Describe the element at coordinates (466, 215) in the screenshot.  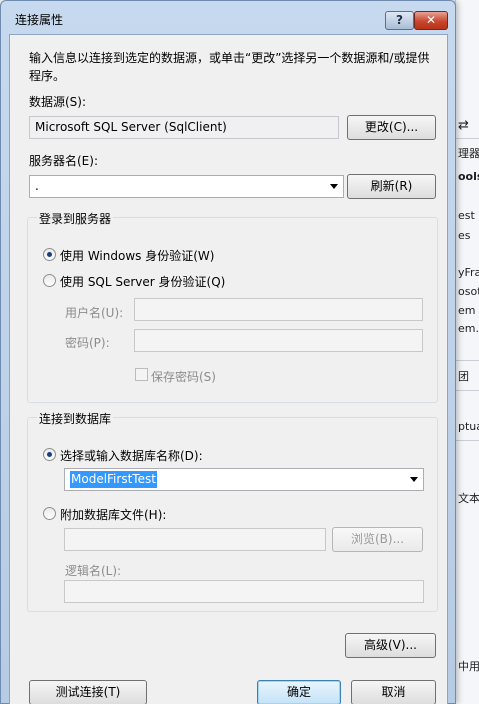
I see `background-text: est` at that location.